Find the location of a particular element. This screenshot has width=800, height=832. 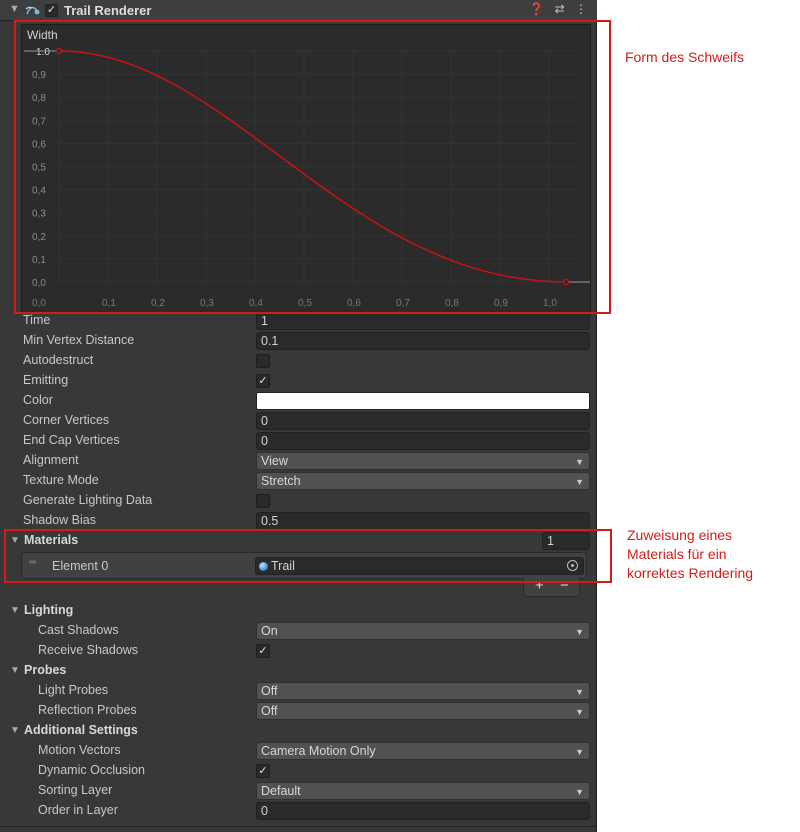

curve-annotation-text: Form des Schweifs is located at coordinates (685, 57).